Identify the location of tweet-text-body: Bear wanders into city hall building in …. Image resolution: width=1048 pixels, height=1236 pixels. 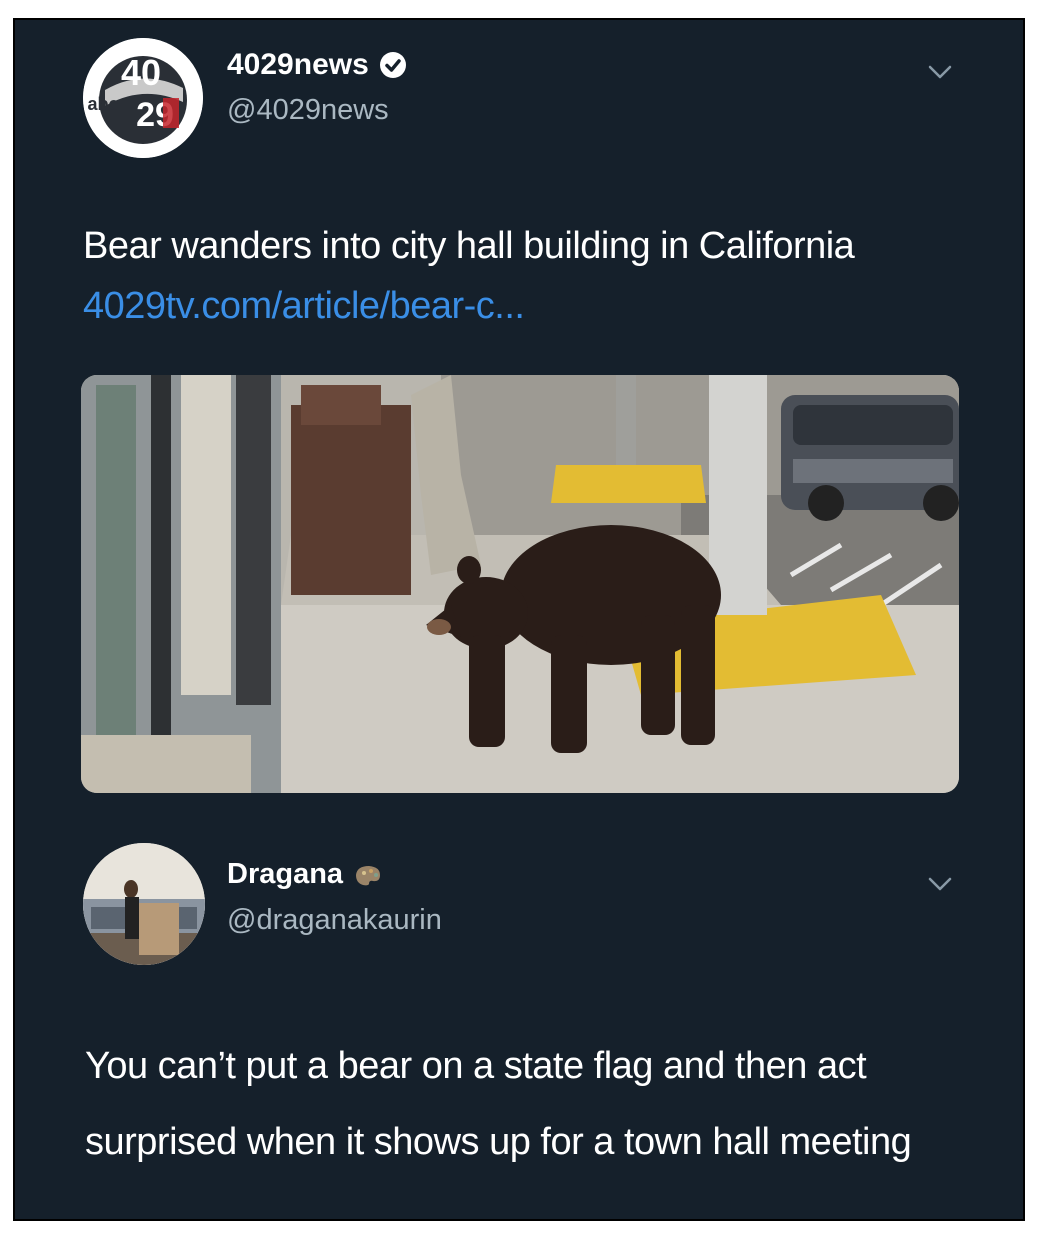
(469, 246).